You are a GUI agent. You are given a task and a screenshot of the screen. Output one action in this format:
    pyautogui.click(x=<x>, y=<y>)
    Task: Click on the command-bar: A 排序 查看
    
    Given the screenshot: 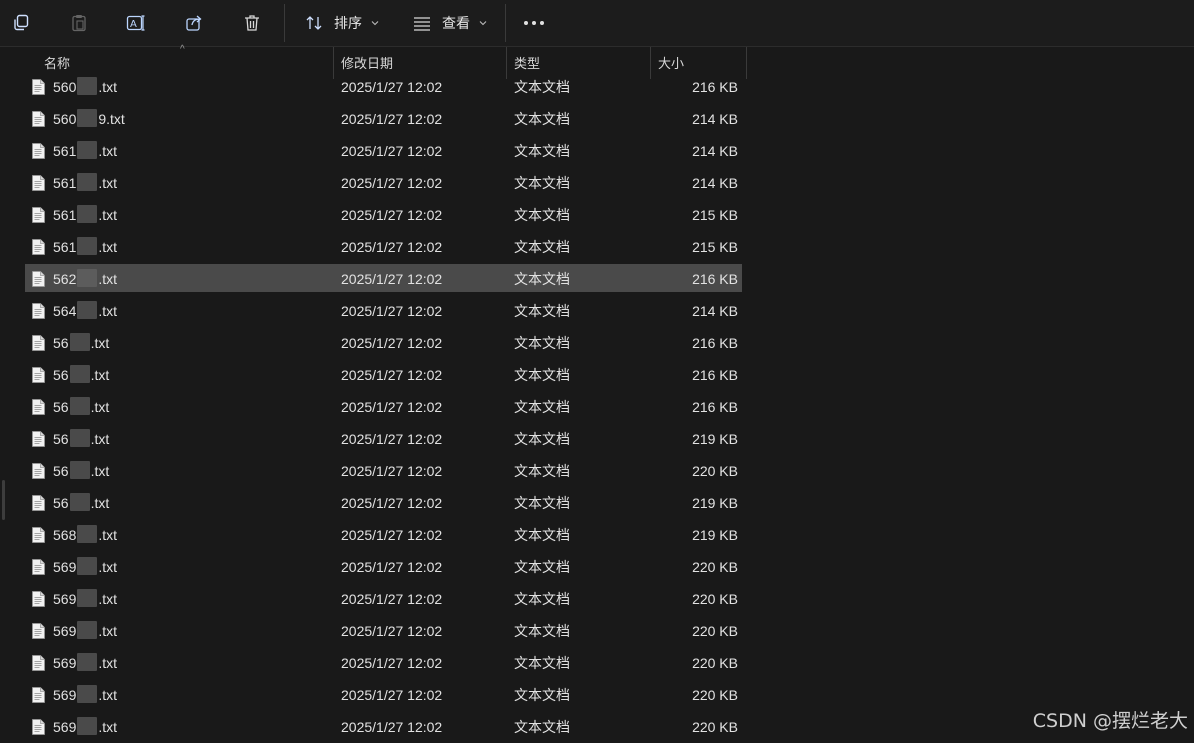 What is the action you would take?
    pyautogui.click(x=597, y=23)
    